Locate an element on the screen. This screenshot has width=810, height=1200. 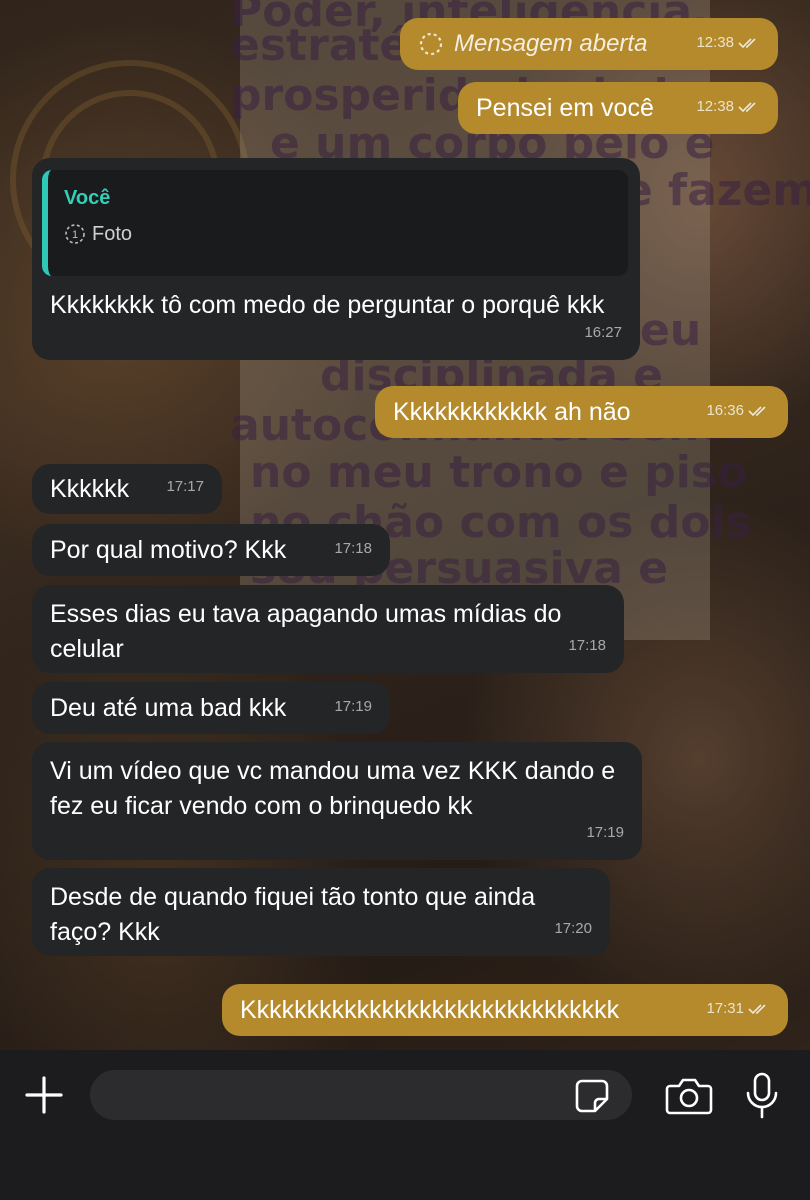
message-outgoing: Kkkkkkkkkkkk ah não 16:36 is located at coordinates (581, 412).